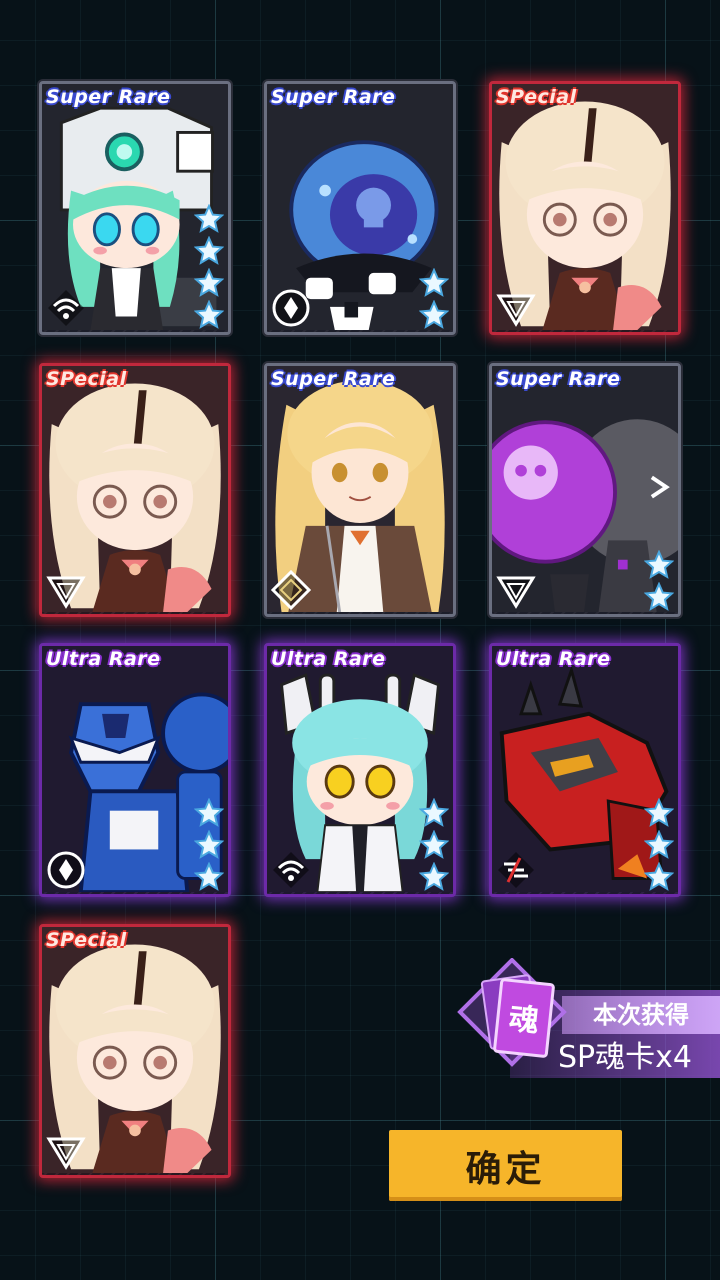 The width and height of the screenshot is (720, 1280). Describe the element at coordinates (360, 208) in the screenshot. I see `card-2: Super Rare` at that location.